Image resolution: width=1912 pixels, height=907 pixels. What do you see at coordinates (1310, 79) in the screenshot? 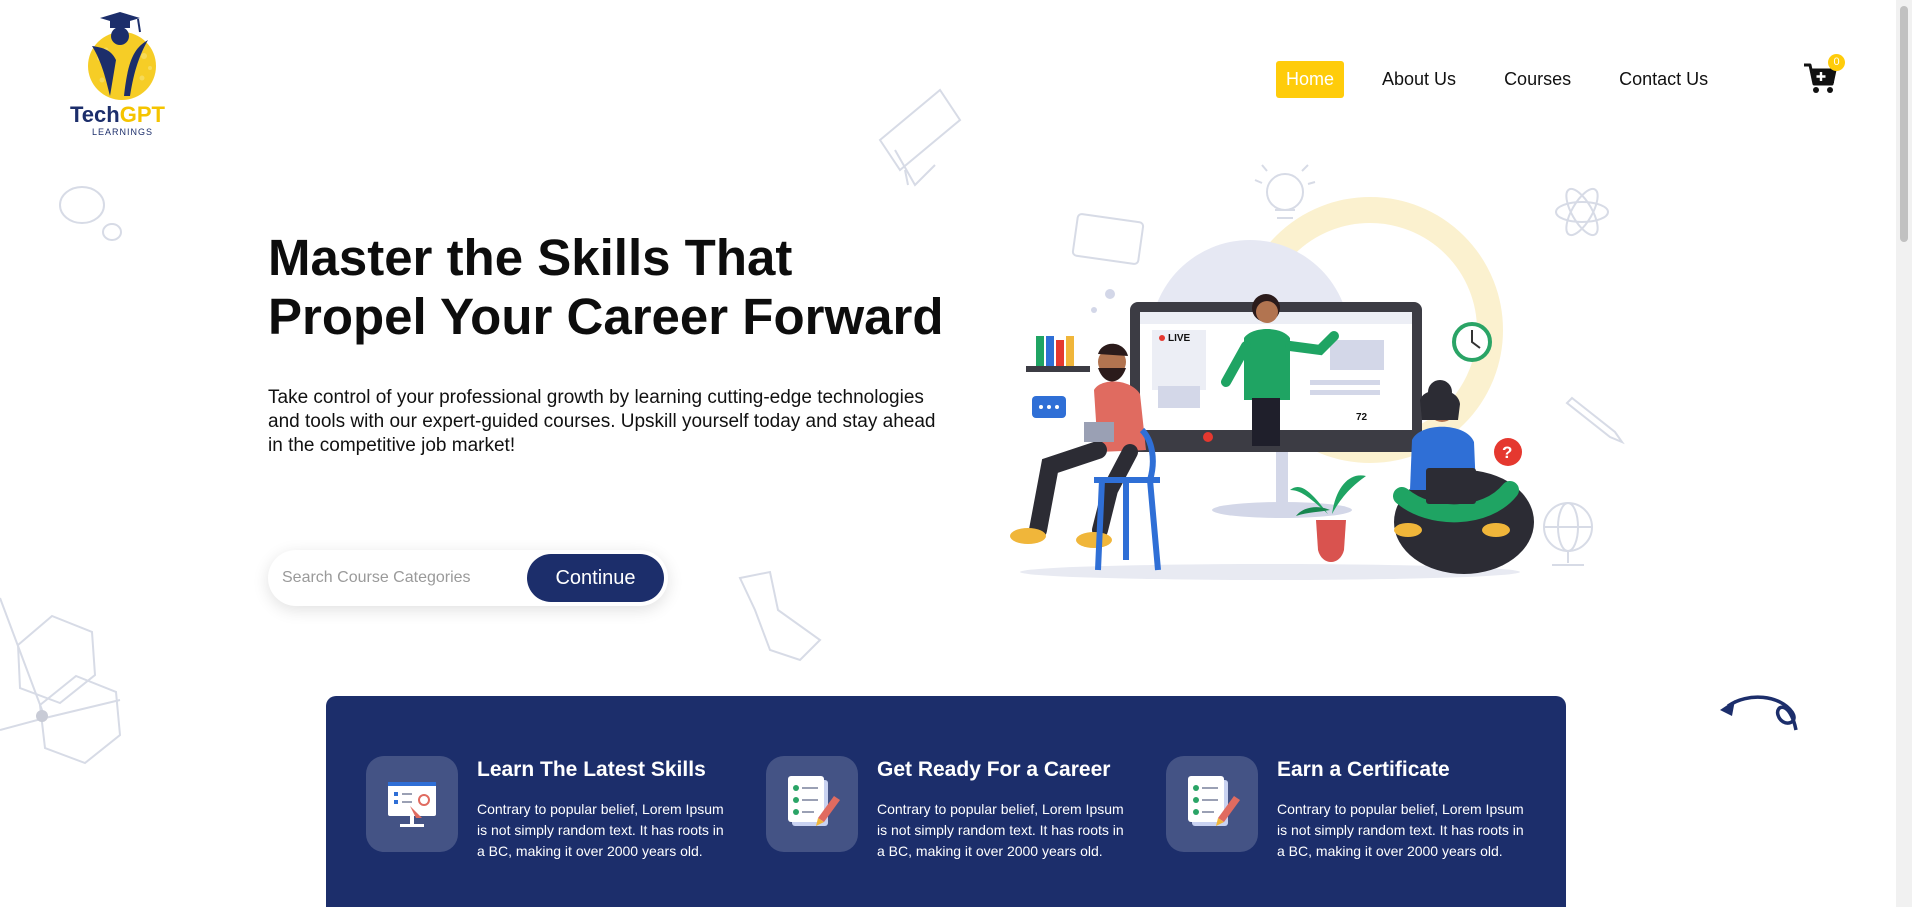
I see `nav-home: Home` at bounding box center [1310, 79].